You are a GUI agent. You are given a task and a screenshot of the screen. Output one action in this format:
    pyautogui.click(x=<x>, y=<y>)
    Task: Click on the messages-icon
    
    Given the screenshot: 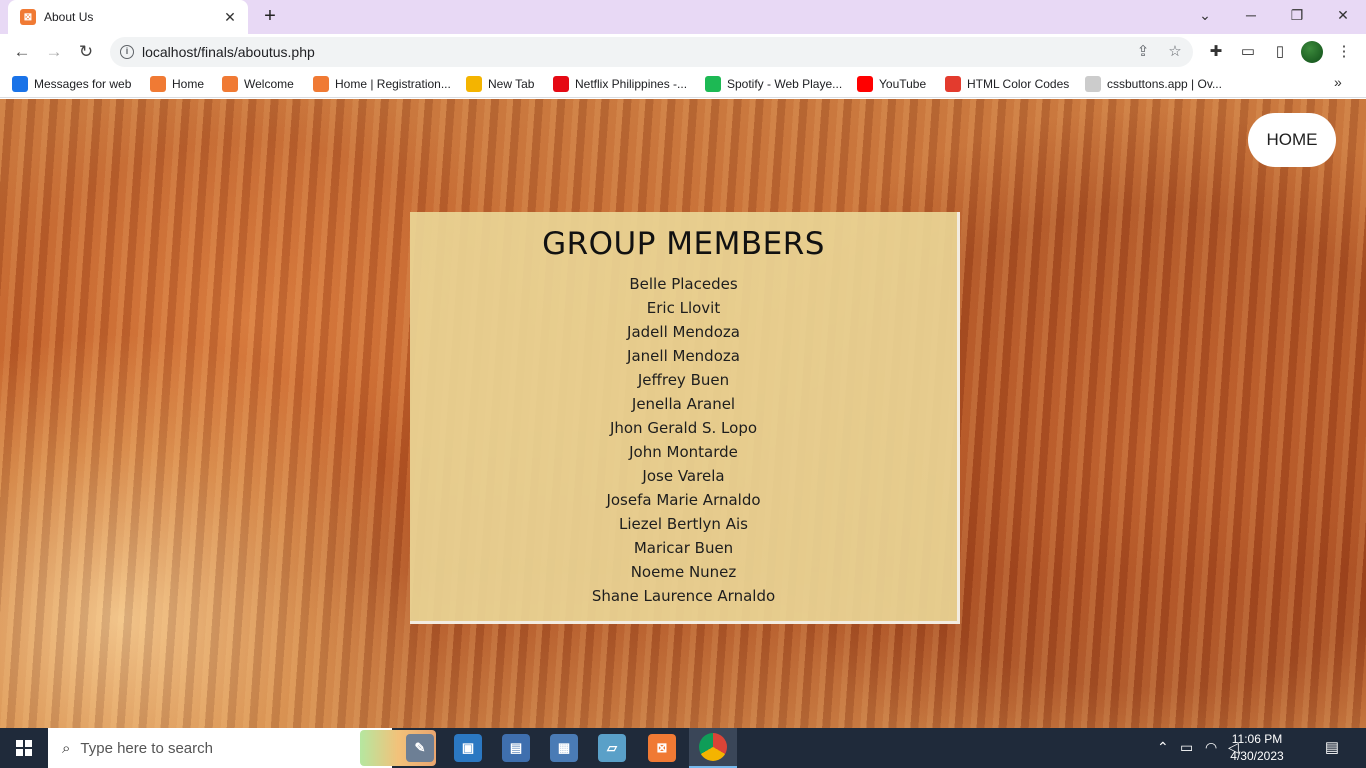 What is the action you would take?
    pyautogui.click(x=20, y=84)
    